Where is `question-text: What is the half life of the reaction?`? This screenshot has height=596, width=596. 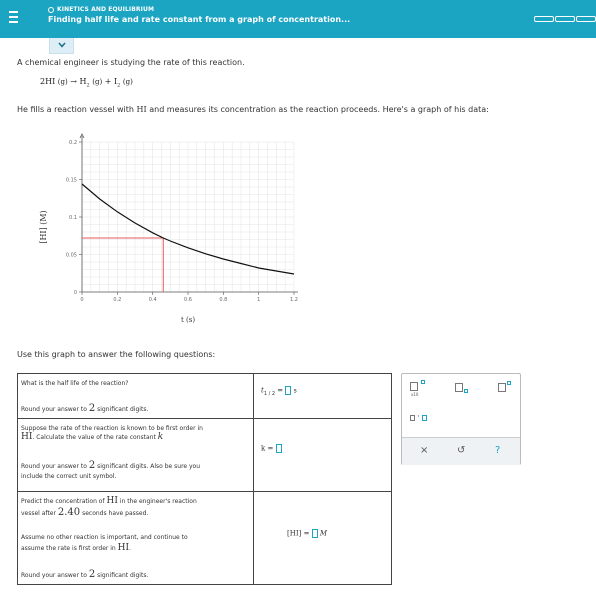 question-text: What is the half life of the reaction? is located at coordinates (75, 383).